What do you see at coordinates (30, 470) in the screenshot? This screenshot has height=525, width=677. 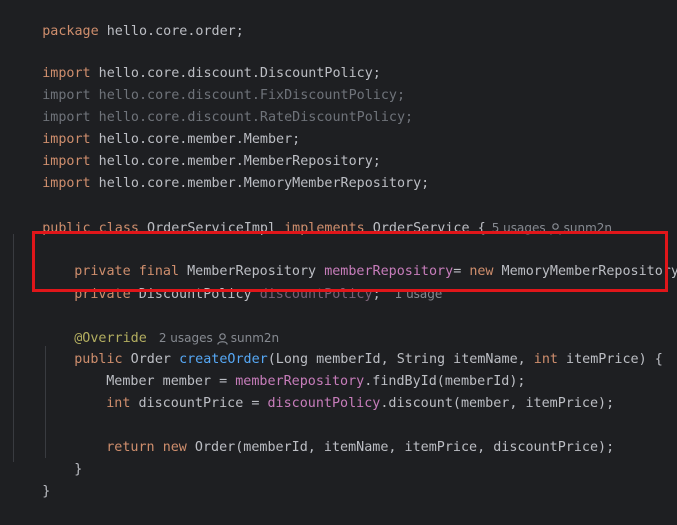 I see `code-line-close-class: }` at bounding box center [30, 470].